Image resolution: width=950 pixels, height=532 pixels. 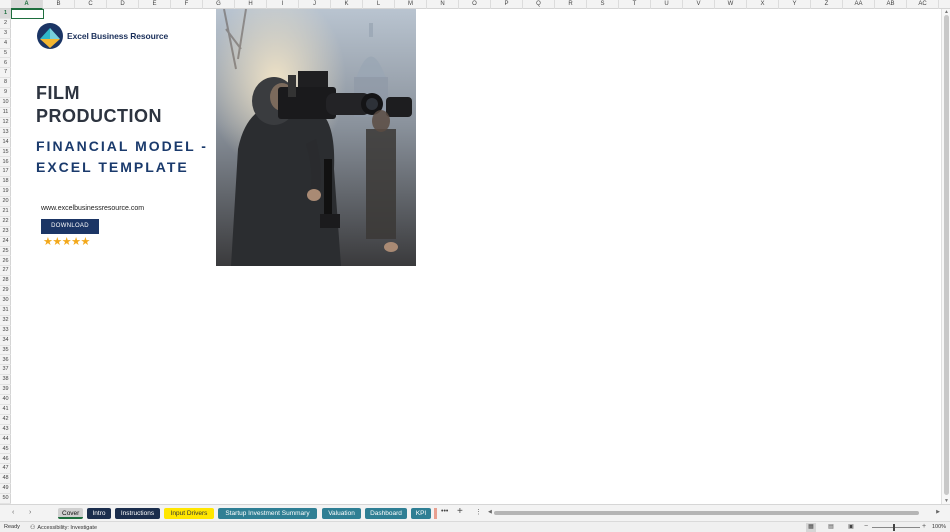 I want to click on scroll-left-icon: ◀, so click(x=490, y=512).